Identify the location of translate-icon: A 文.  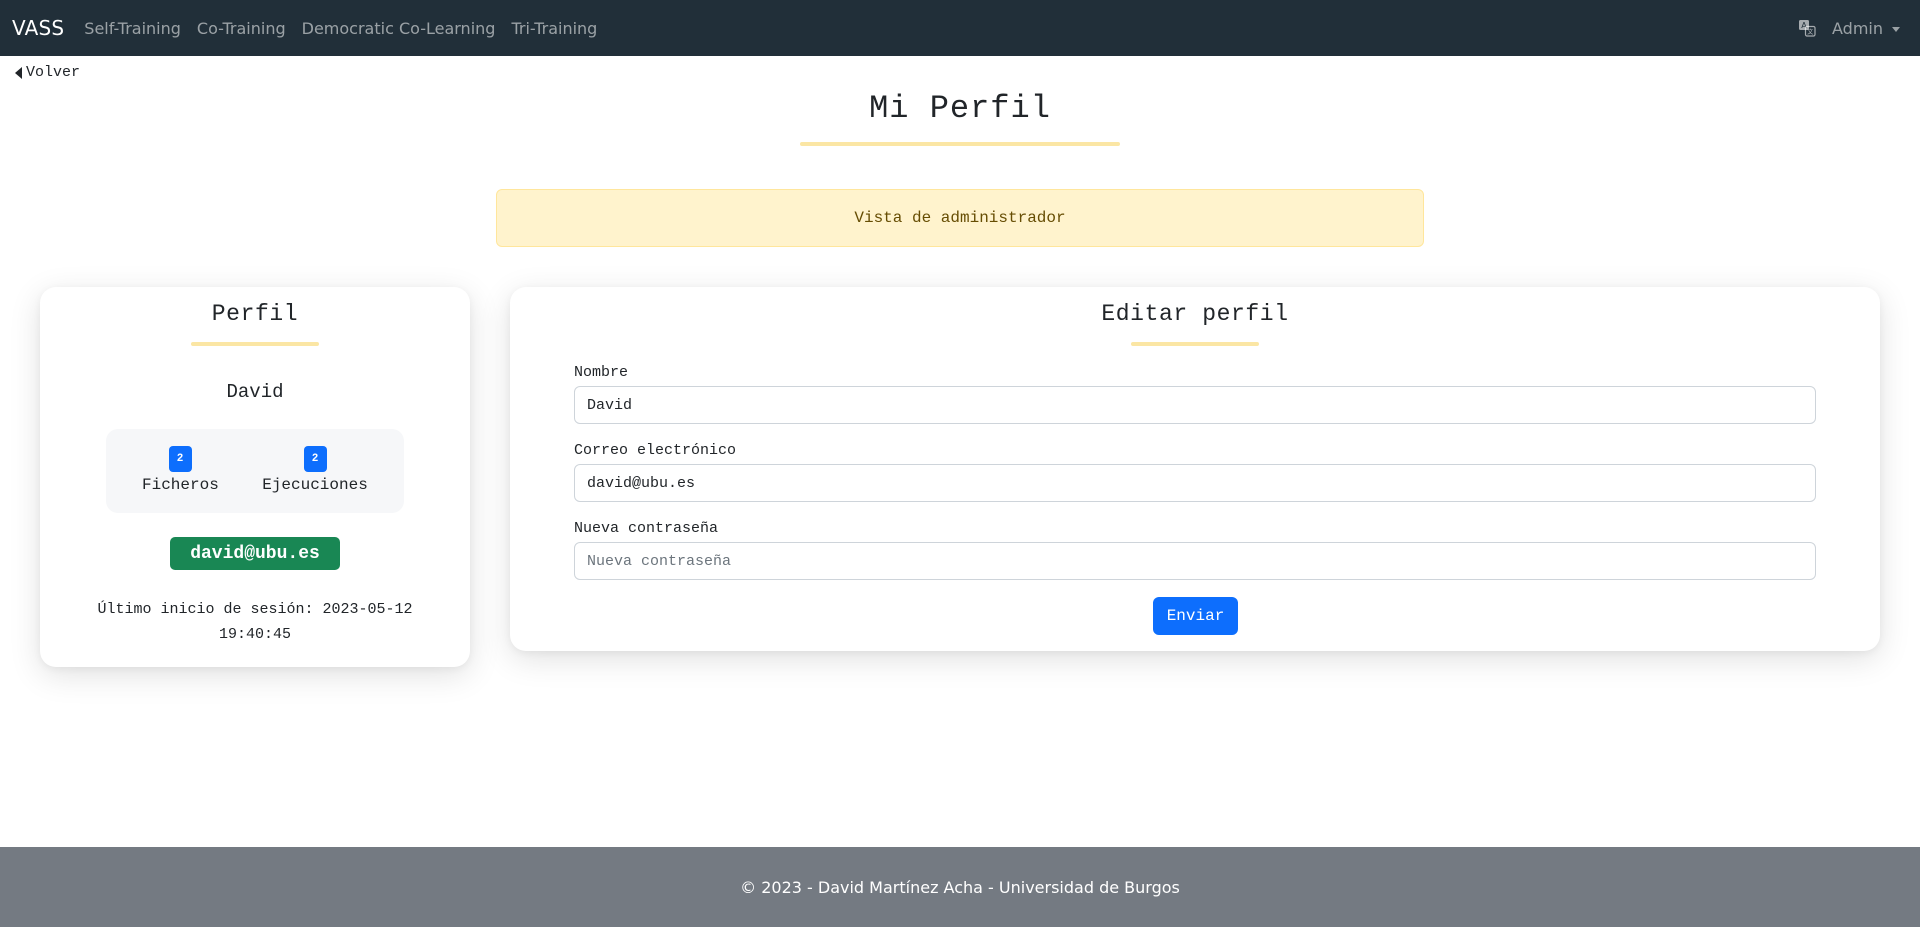
(1807, 28).